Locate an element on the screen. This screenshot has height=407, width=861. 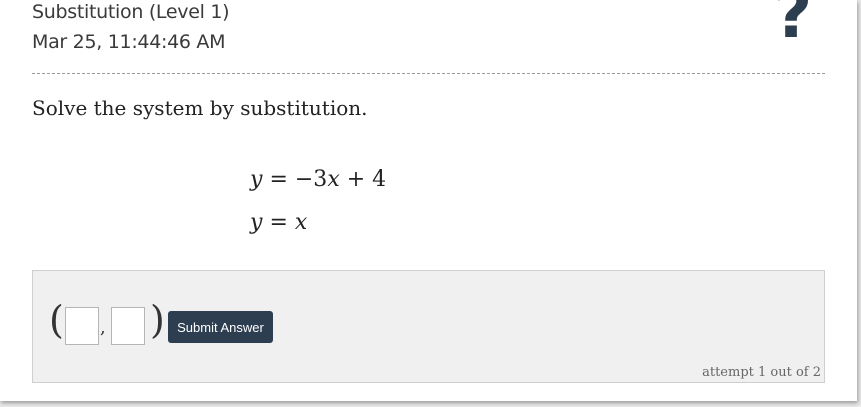
equation-2-lhs: y is located at coordinates (256, 222).